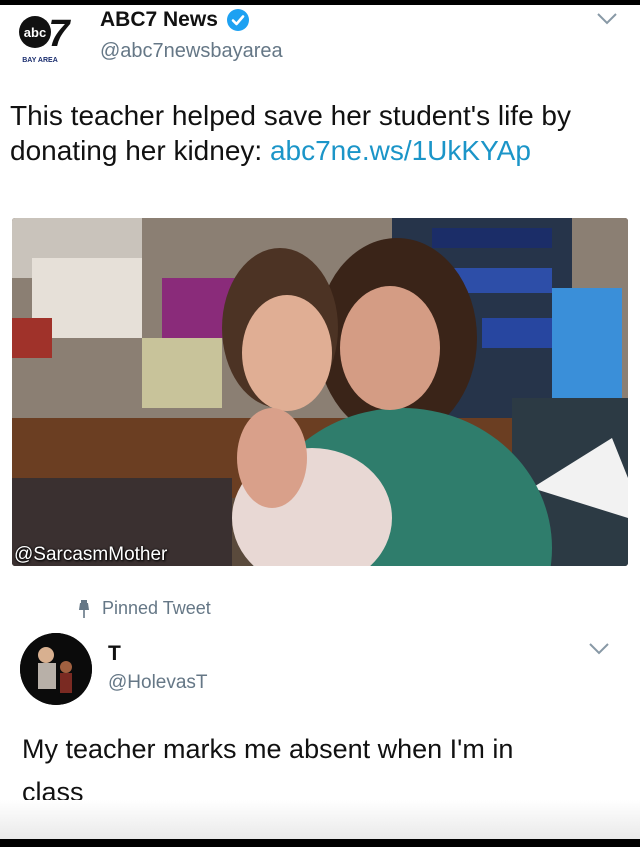 The height and width of the screenshot is (847, 640). I want to click on pinned-account-handle: @HolevasT, so click(158, 683).